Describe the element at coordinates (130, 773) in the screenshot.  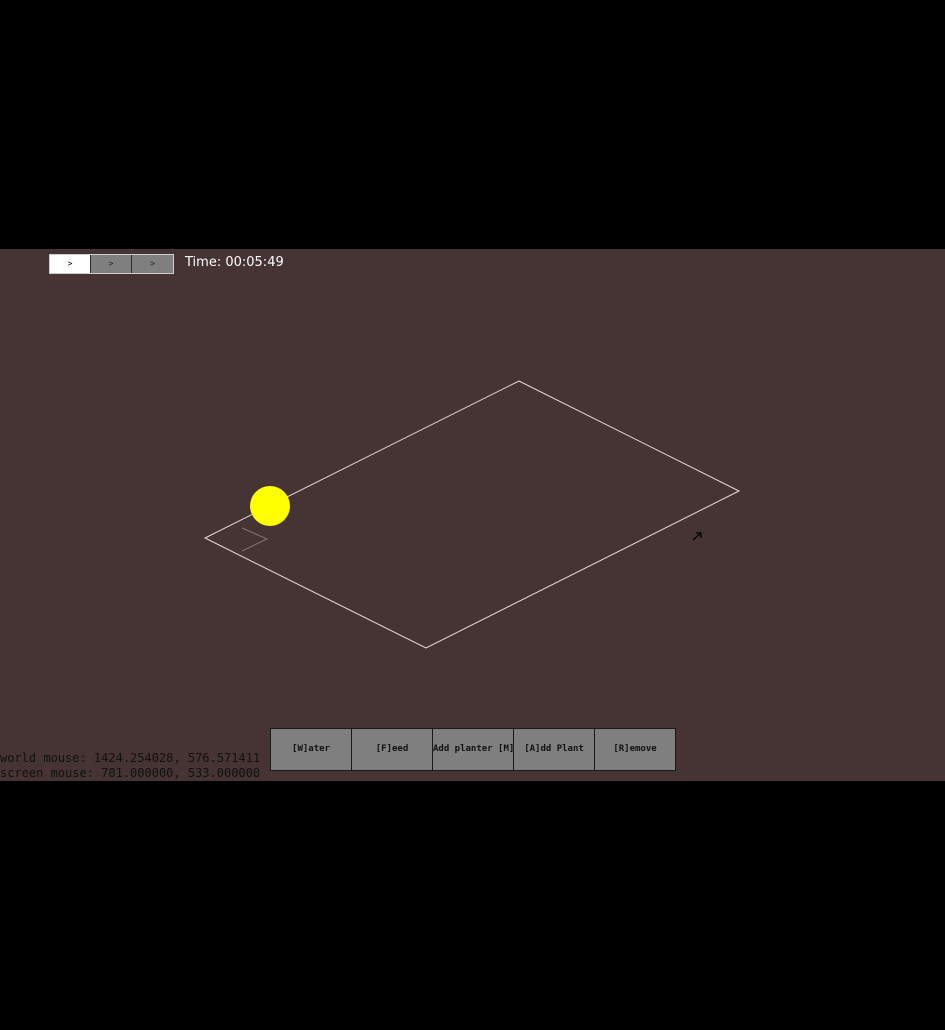
I see `screen-mouse-readout: screen mouse: 701.000000, 533.000000` at that location.